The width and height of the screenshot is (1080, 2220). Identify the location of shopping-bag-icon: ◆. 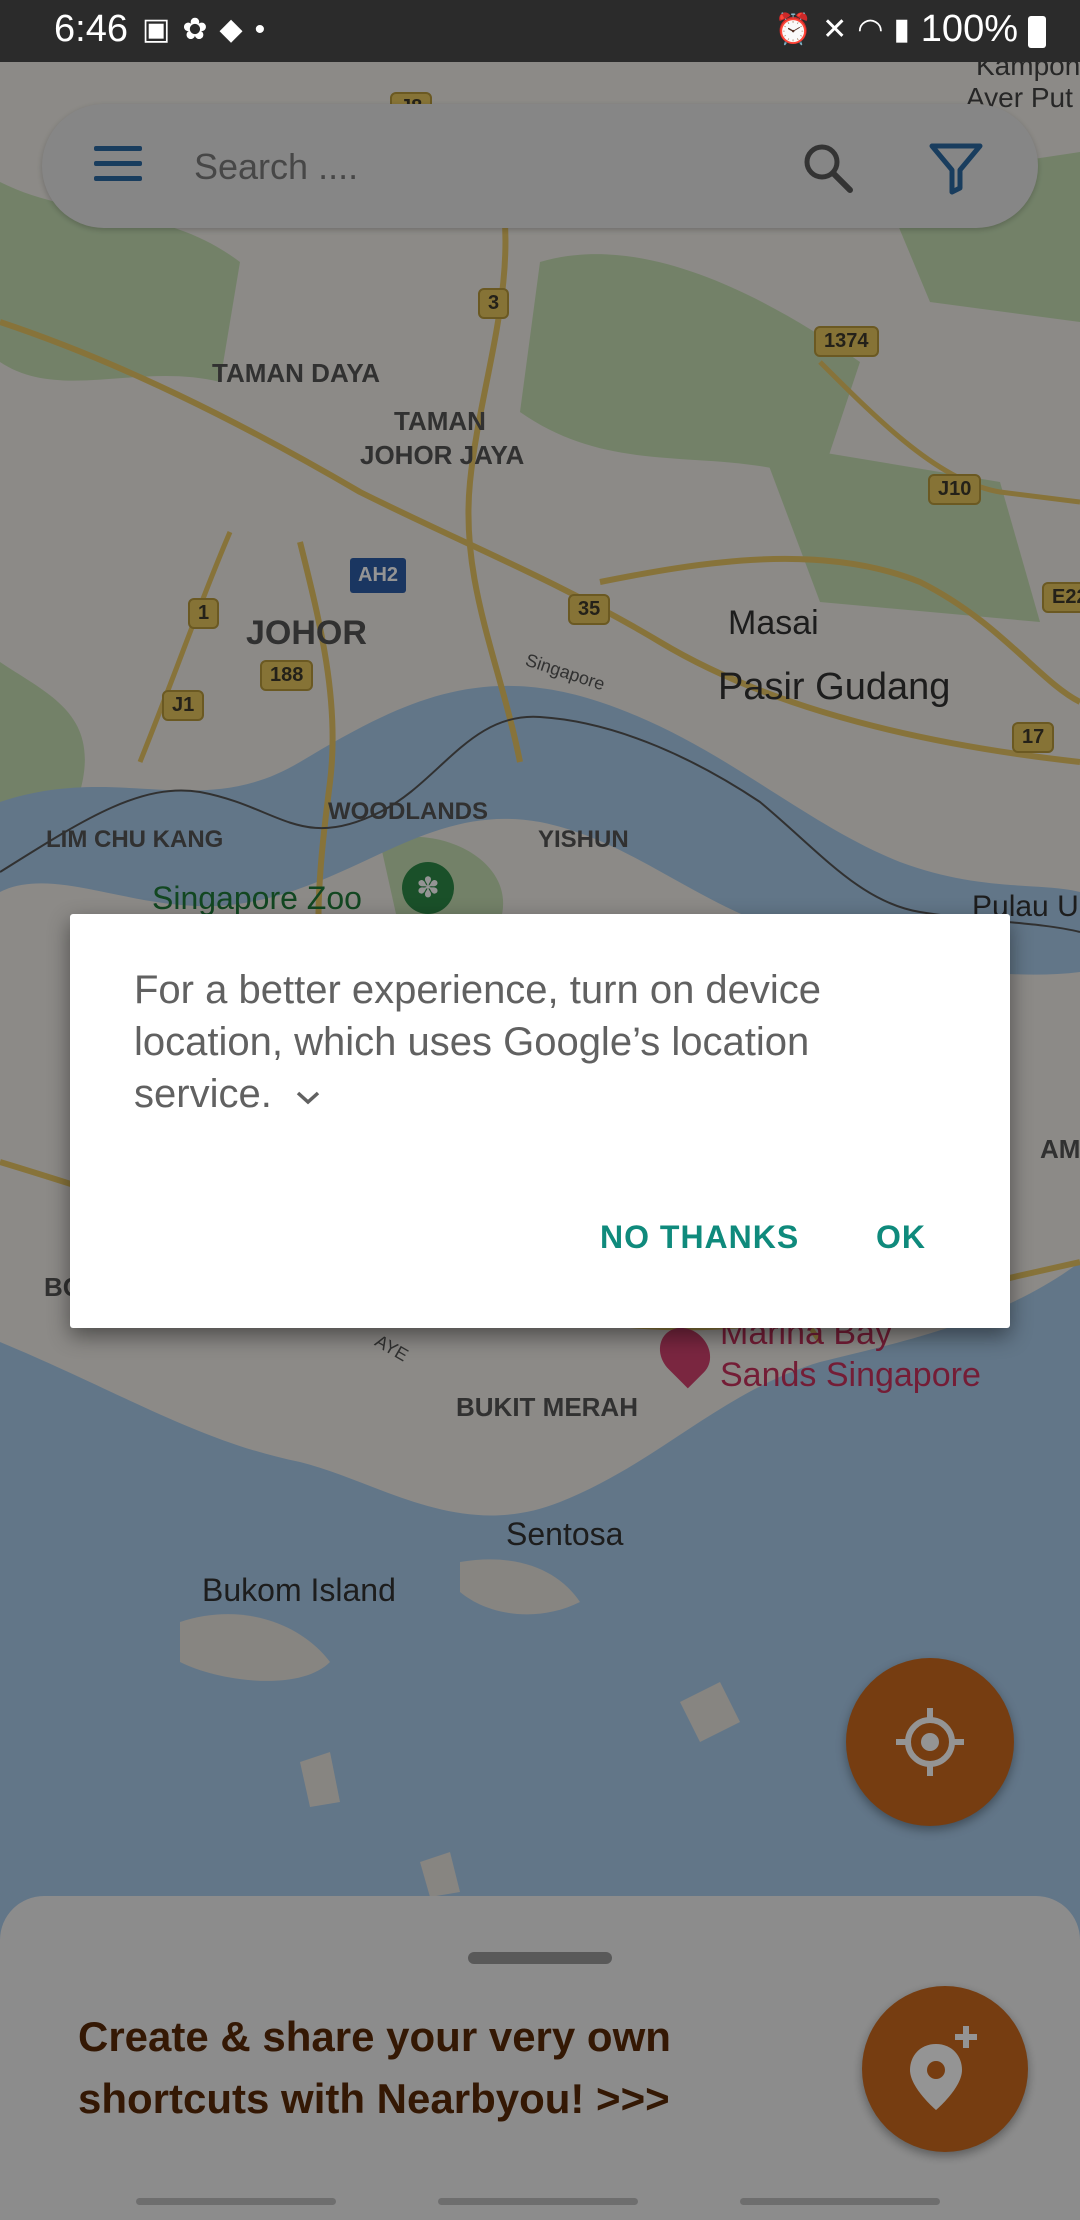
(237, 29).